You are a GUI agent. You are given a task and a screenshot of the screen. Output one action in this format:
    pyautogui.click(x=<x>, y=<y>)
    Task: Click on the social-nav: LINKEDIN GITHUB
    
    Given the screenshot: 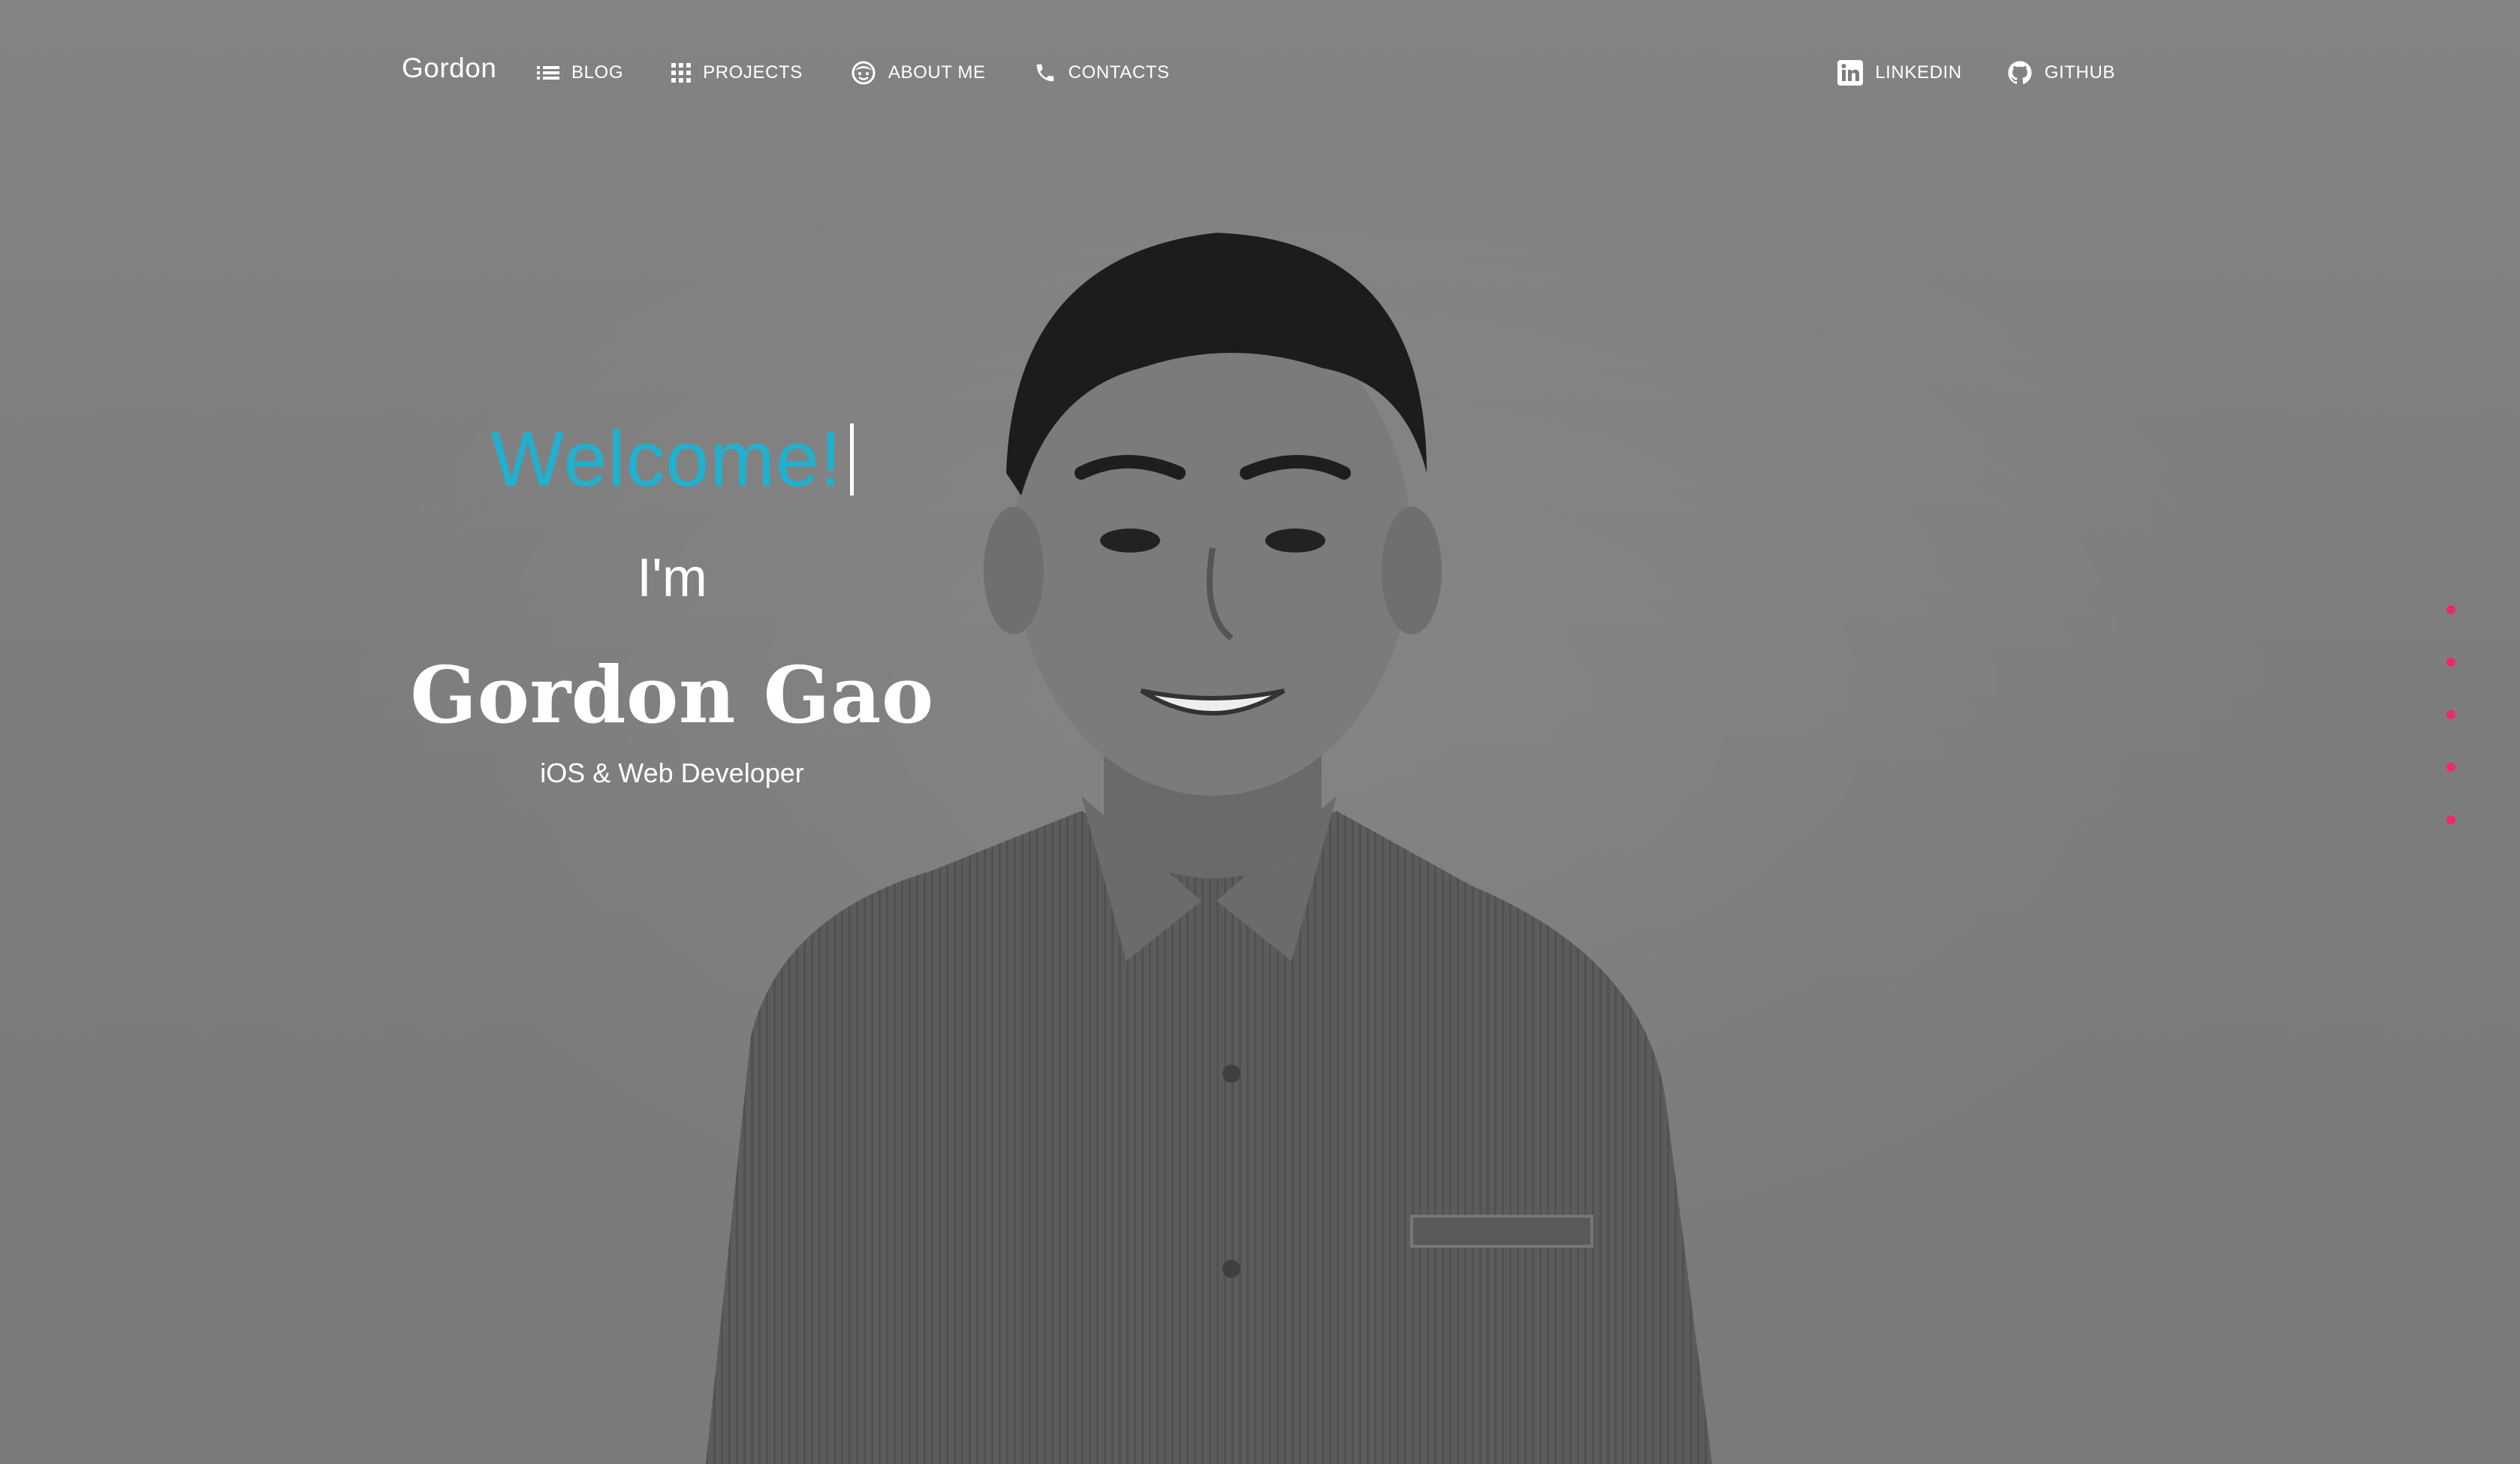 What is the action you would take?
    pyautogui.click(x=1976, y=73)
    